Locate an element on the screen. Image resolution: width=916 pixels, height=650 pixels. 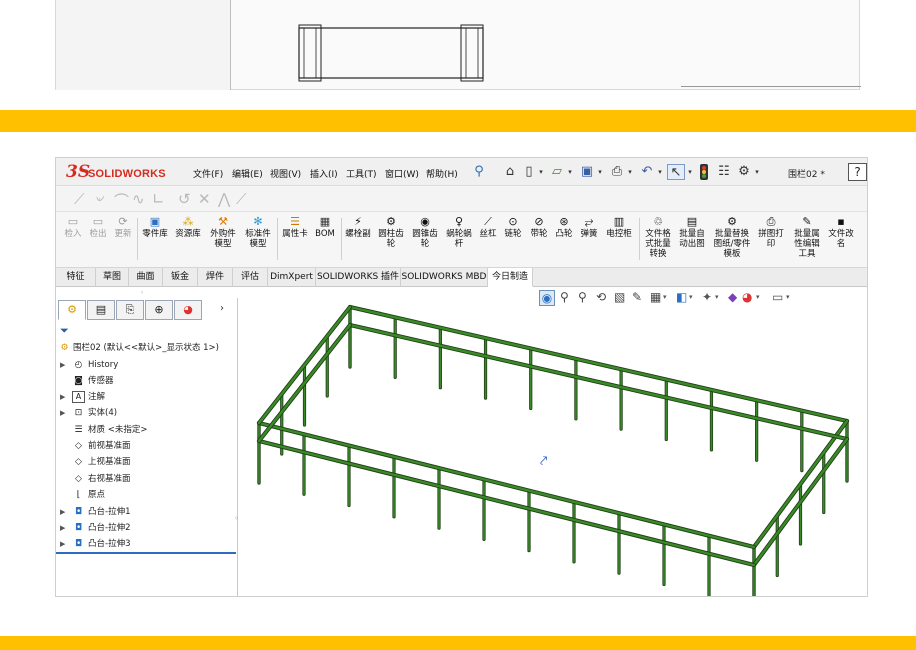
ribbon-resource-library-button: ⁂ 资源库 is located at coordinates (188, 228).